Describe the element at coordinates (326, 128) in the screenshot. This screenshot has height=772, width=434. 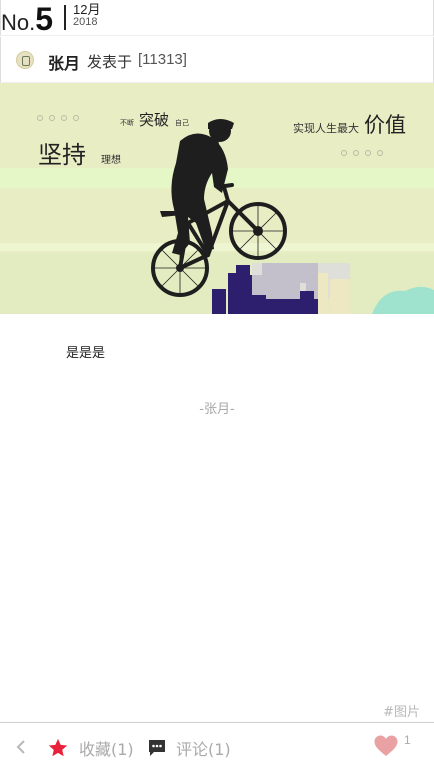
I see `banner-word-realize: 实现人生最大` at that location.